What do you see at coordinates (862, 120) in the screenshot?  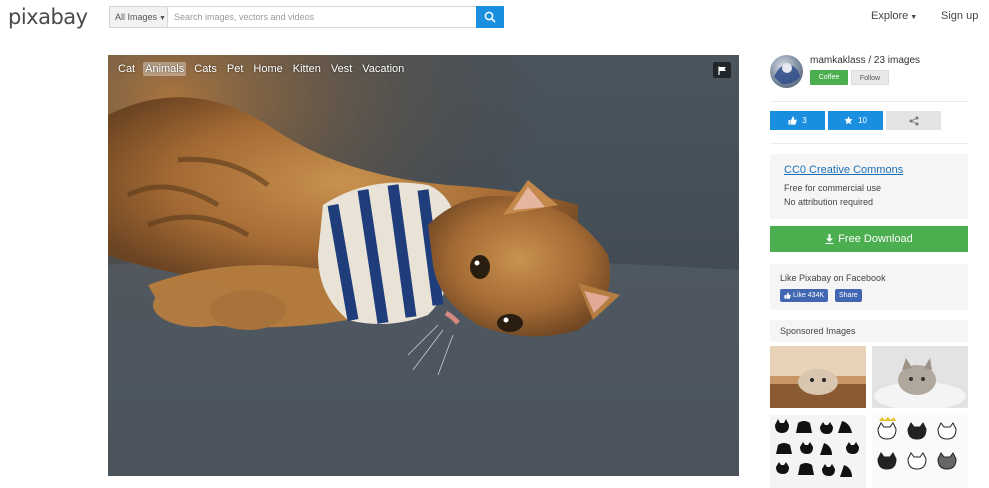 I see `favorite-count: 10` at bounding box center [862, 120].